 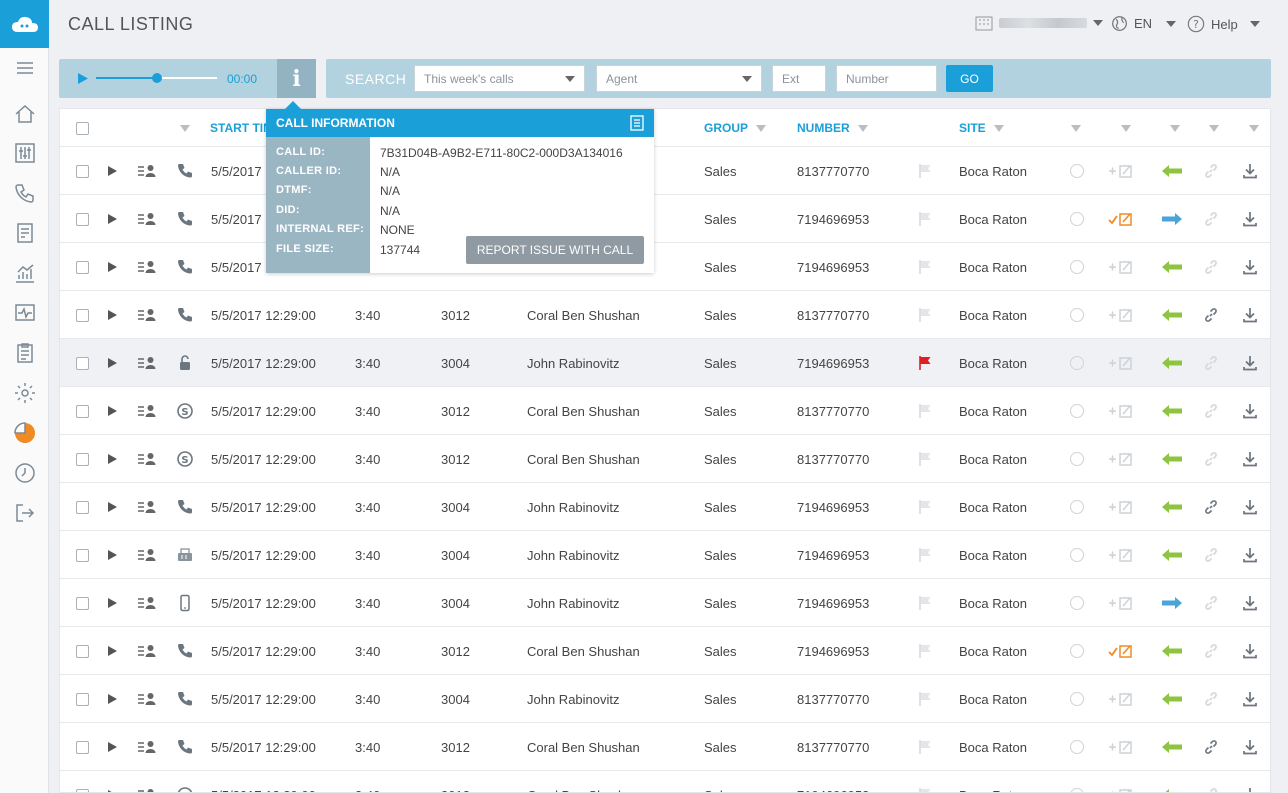 I want to click on gear-icon, so click(x=25, y=393).